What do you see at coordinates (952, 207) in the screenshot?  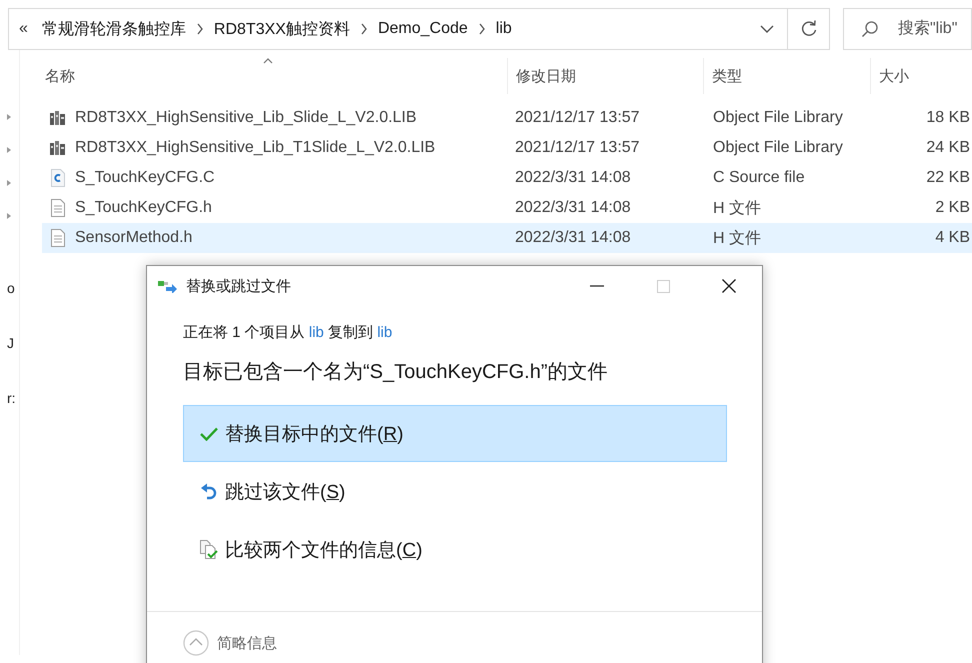 I see `file-size: 2 KB` at bounding box center [952, 207].